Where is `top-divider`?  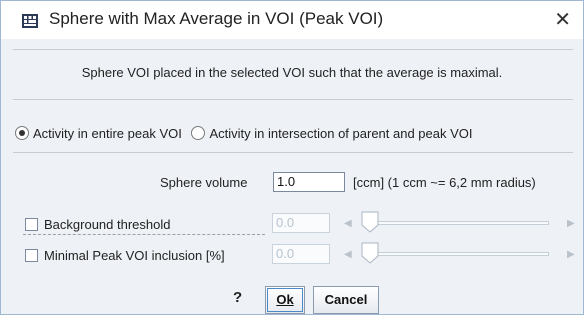 top-divider is located at coordinates (293, 49).